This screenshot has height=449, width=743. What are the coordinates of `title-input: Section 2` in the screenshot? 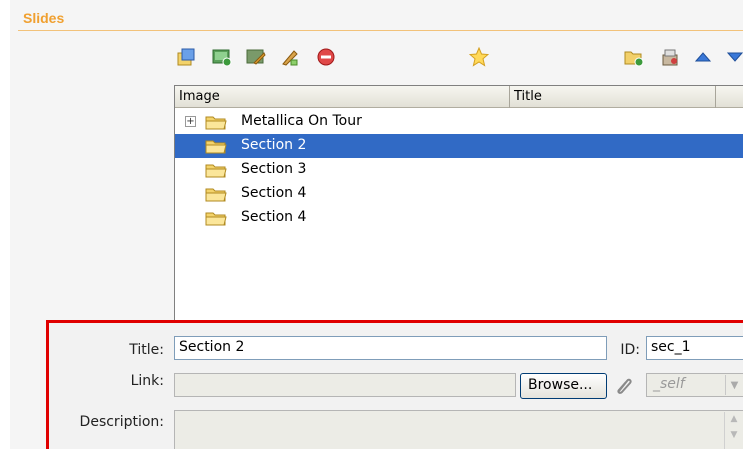 It's located at (390, 348).